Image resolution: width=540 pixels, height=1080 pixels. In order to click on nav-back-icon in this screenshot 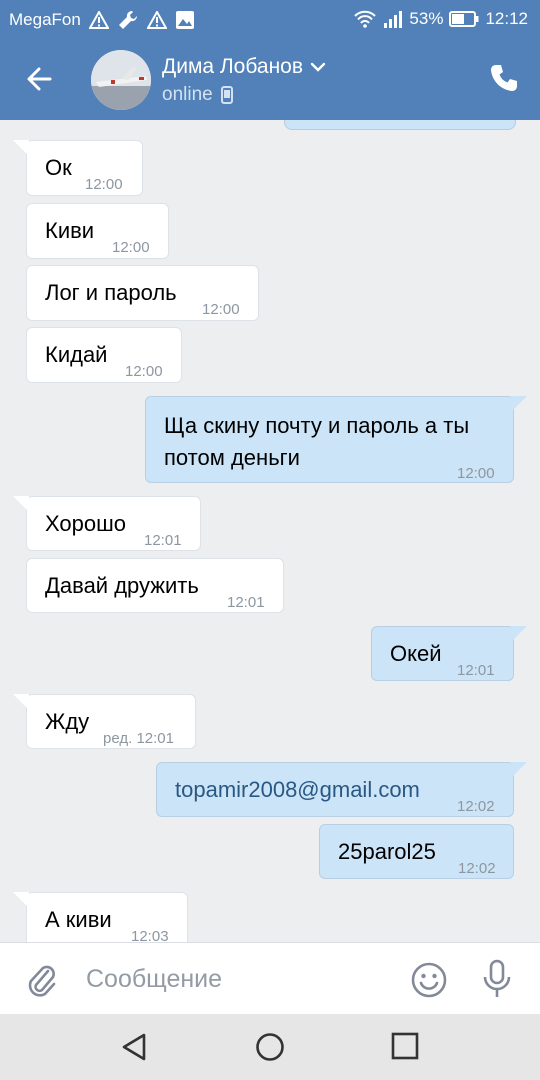, I will do `click(135, 1047)`.